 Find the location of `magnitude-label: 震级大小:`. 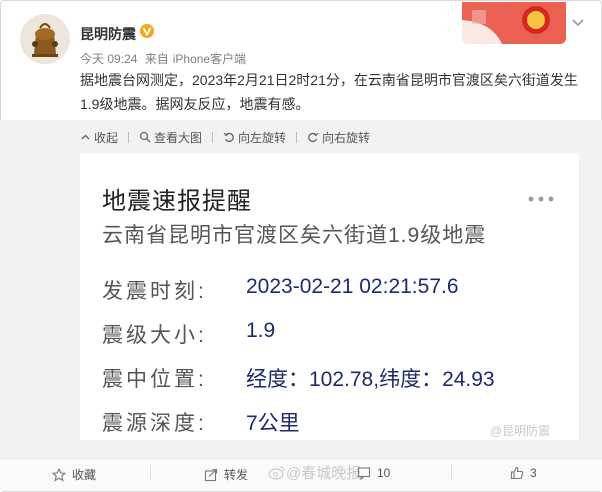

magnitude-label: 震级大小: is located at coordinates (154, 335).